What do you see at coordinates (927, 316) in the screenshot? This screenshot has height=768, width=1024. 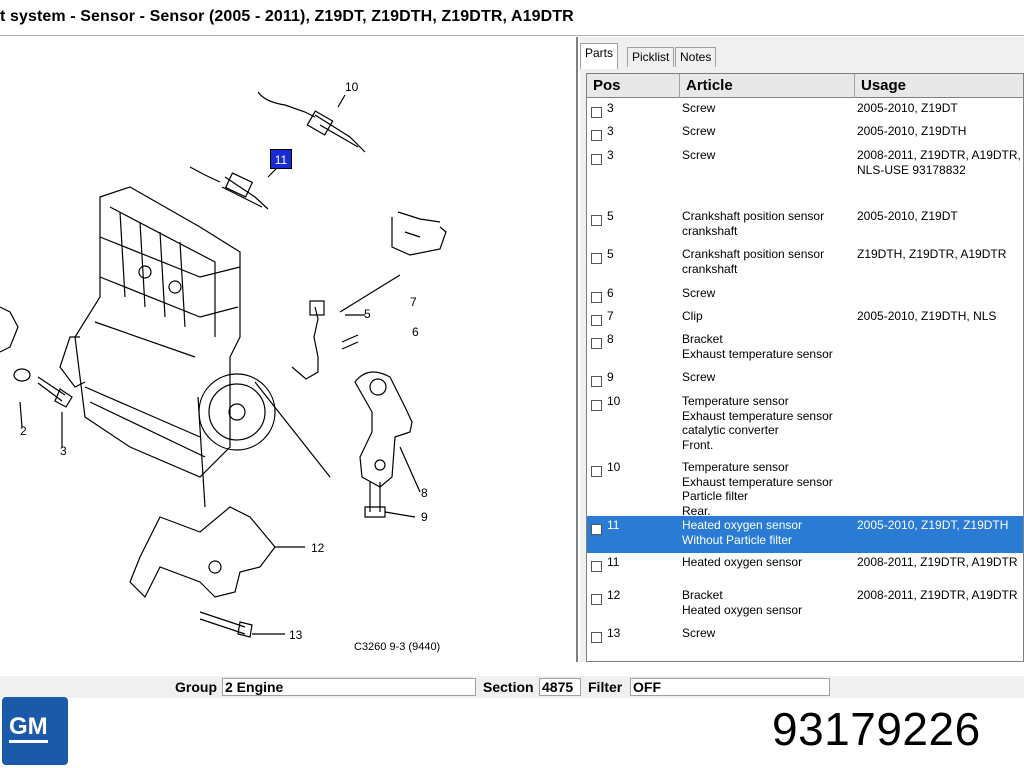 I see `row-usage: 2005-2010, Z19DTH, NLS` at bounding box center [927, 316].